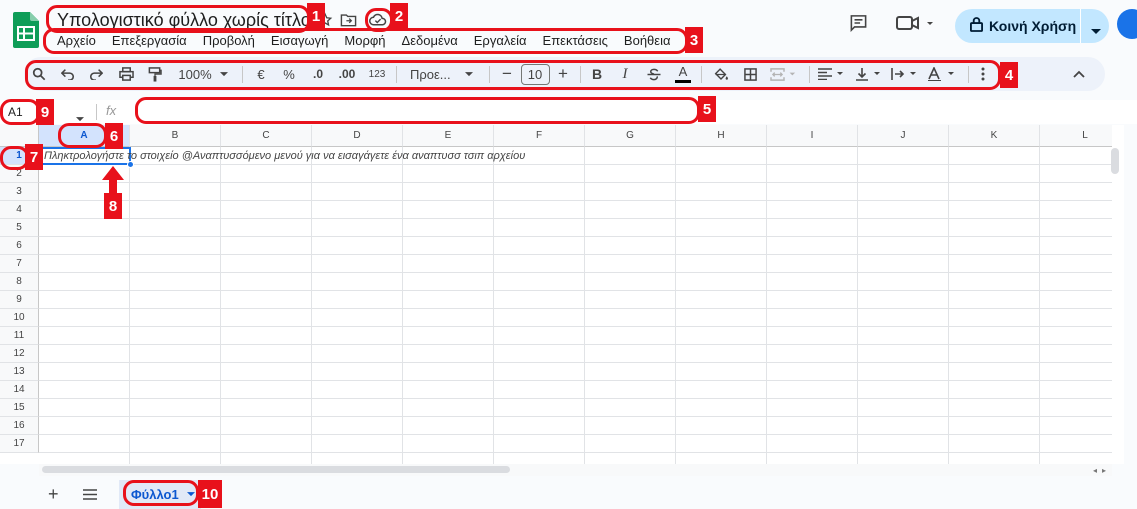 The width and height of the screenshot is (1137, 509). I want to click on all-sheets-icon, so click(90, 495).